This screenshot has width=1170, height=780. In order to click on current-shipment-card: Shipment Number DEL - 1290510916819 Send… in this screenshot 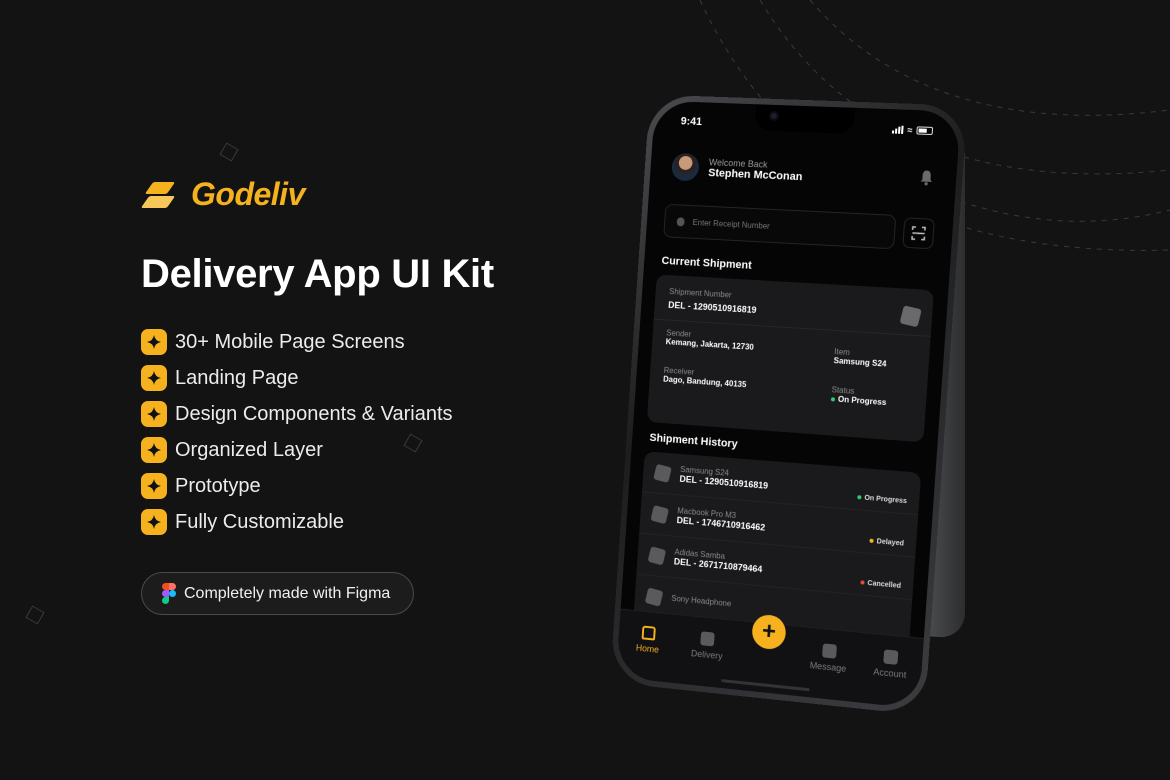, I will do `click(790, 358)`.